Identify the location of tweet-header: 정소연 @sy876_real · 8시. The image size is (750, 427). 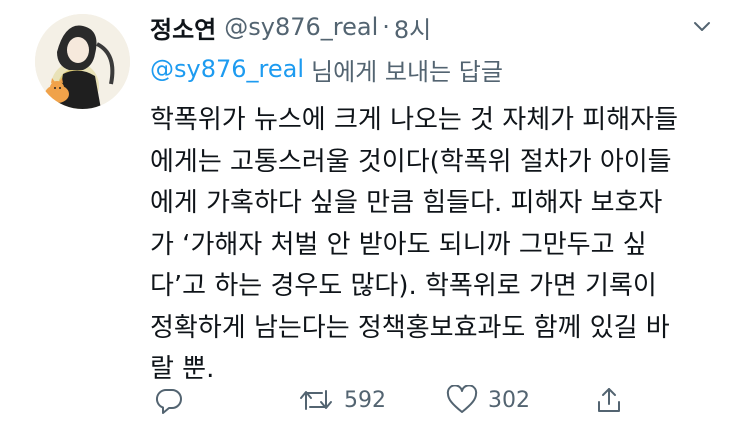
(290, 27).